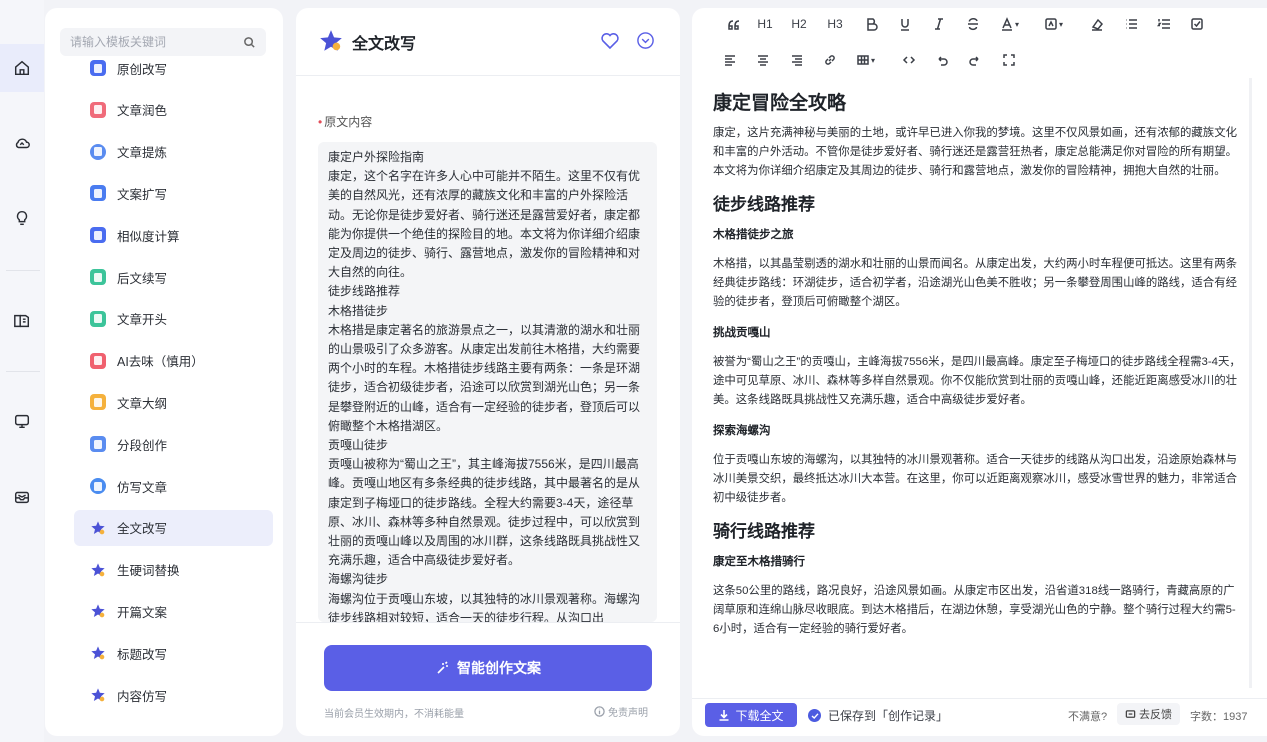 The width and height of the screenshot is (1267, 742). I want to click on nav-rail, so click(22, 371).